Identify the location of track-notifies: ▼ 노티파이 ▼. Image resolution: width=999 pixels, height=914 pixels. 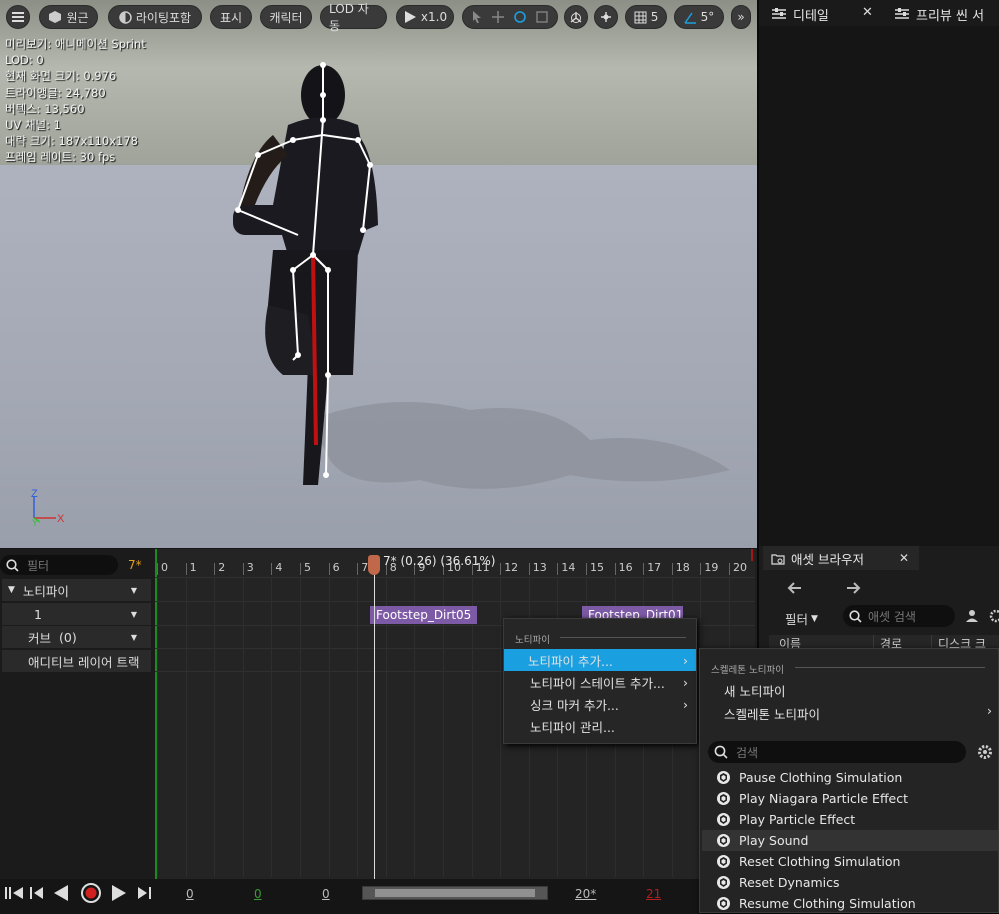
(76, 590).